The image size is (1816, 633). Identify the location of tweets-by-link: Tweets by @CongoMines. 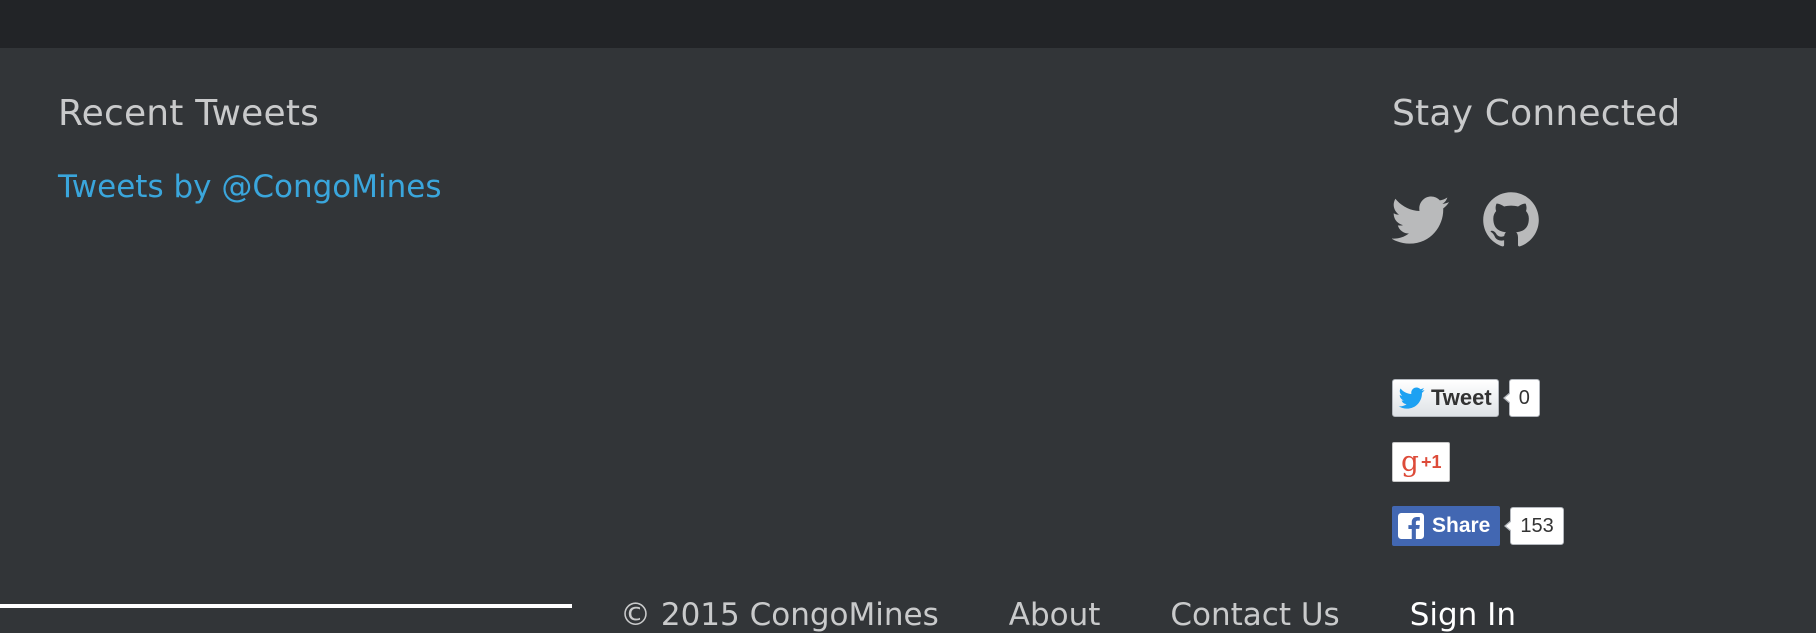
(249, 187).